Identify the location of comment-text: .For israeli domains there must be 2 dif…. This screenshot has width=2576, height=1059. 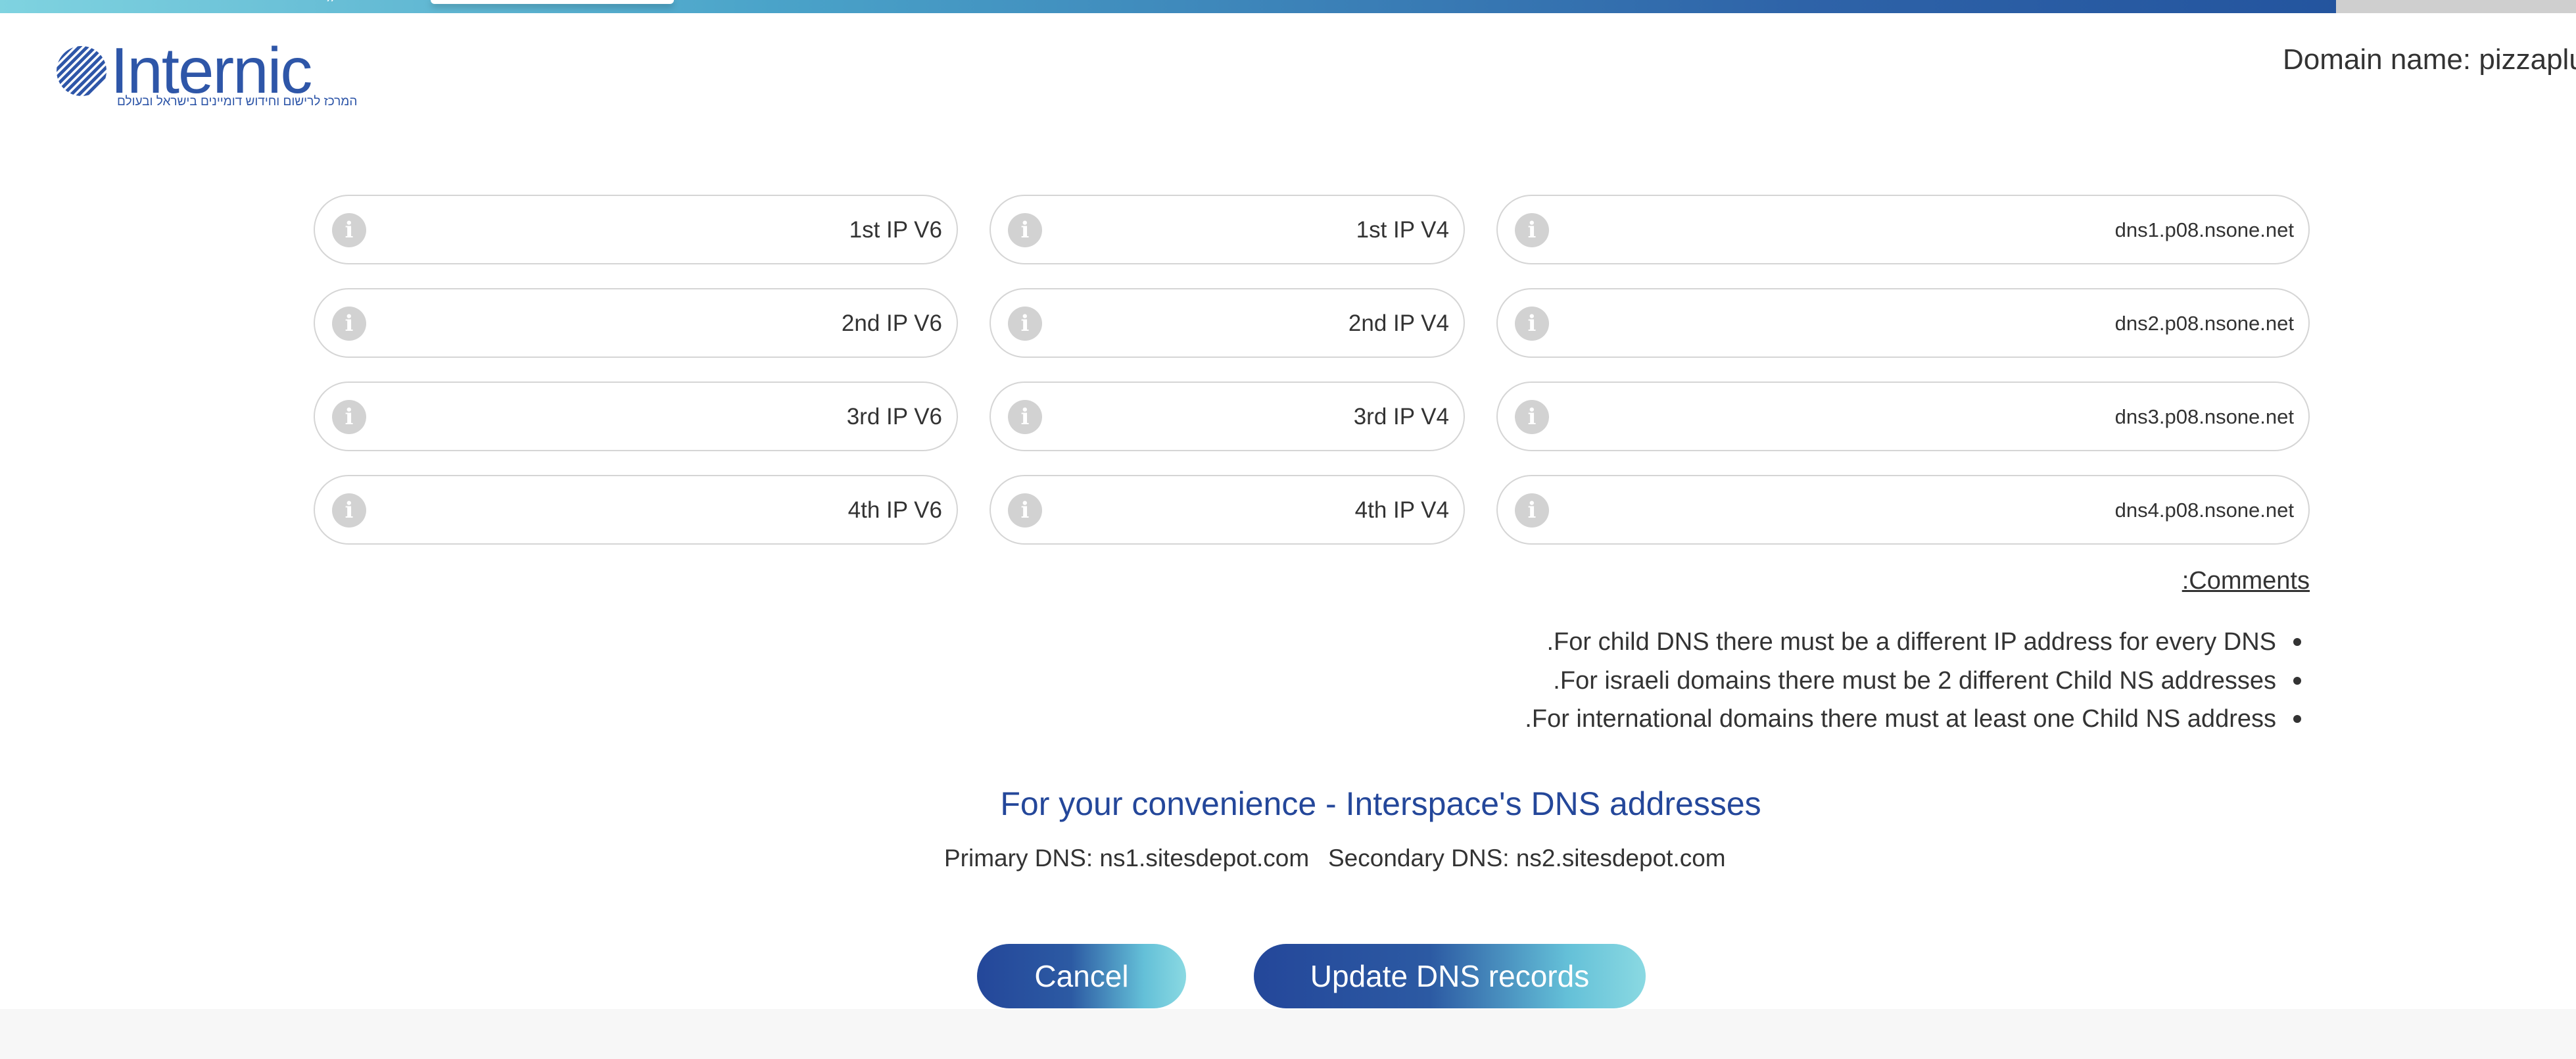
(1915, 681).